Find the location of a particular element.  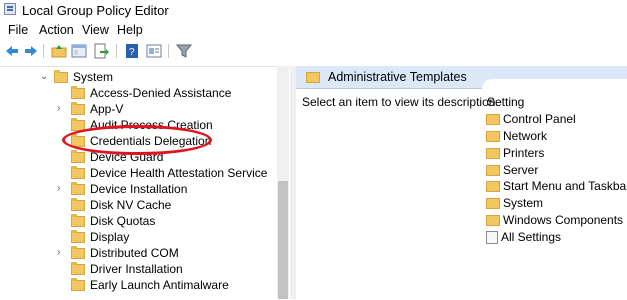

tree-item-label: Device Installation is located at coordinates (139, 189).